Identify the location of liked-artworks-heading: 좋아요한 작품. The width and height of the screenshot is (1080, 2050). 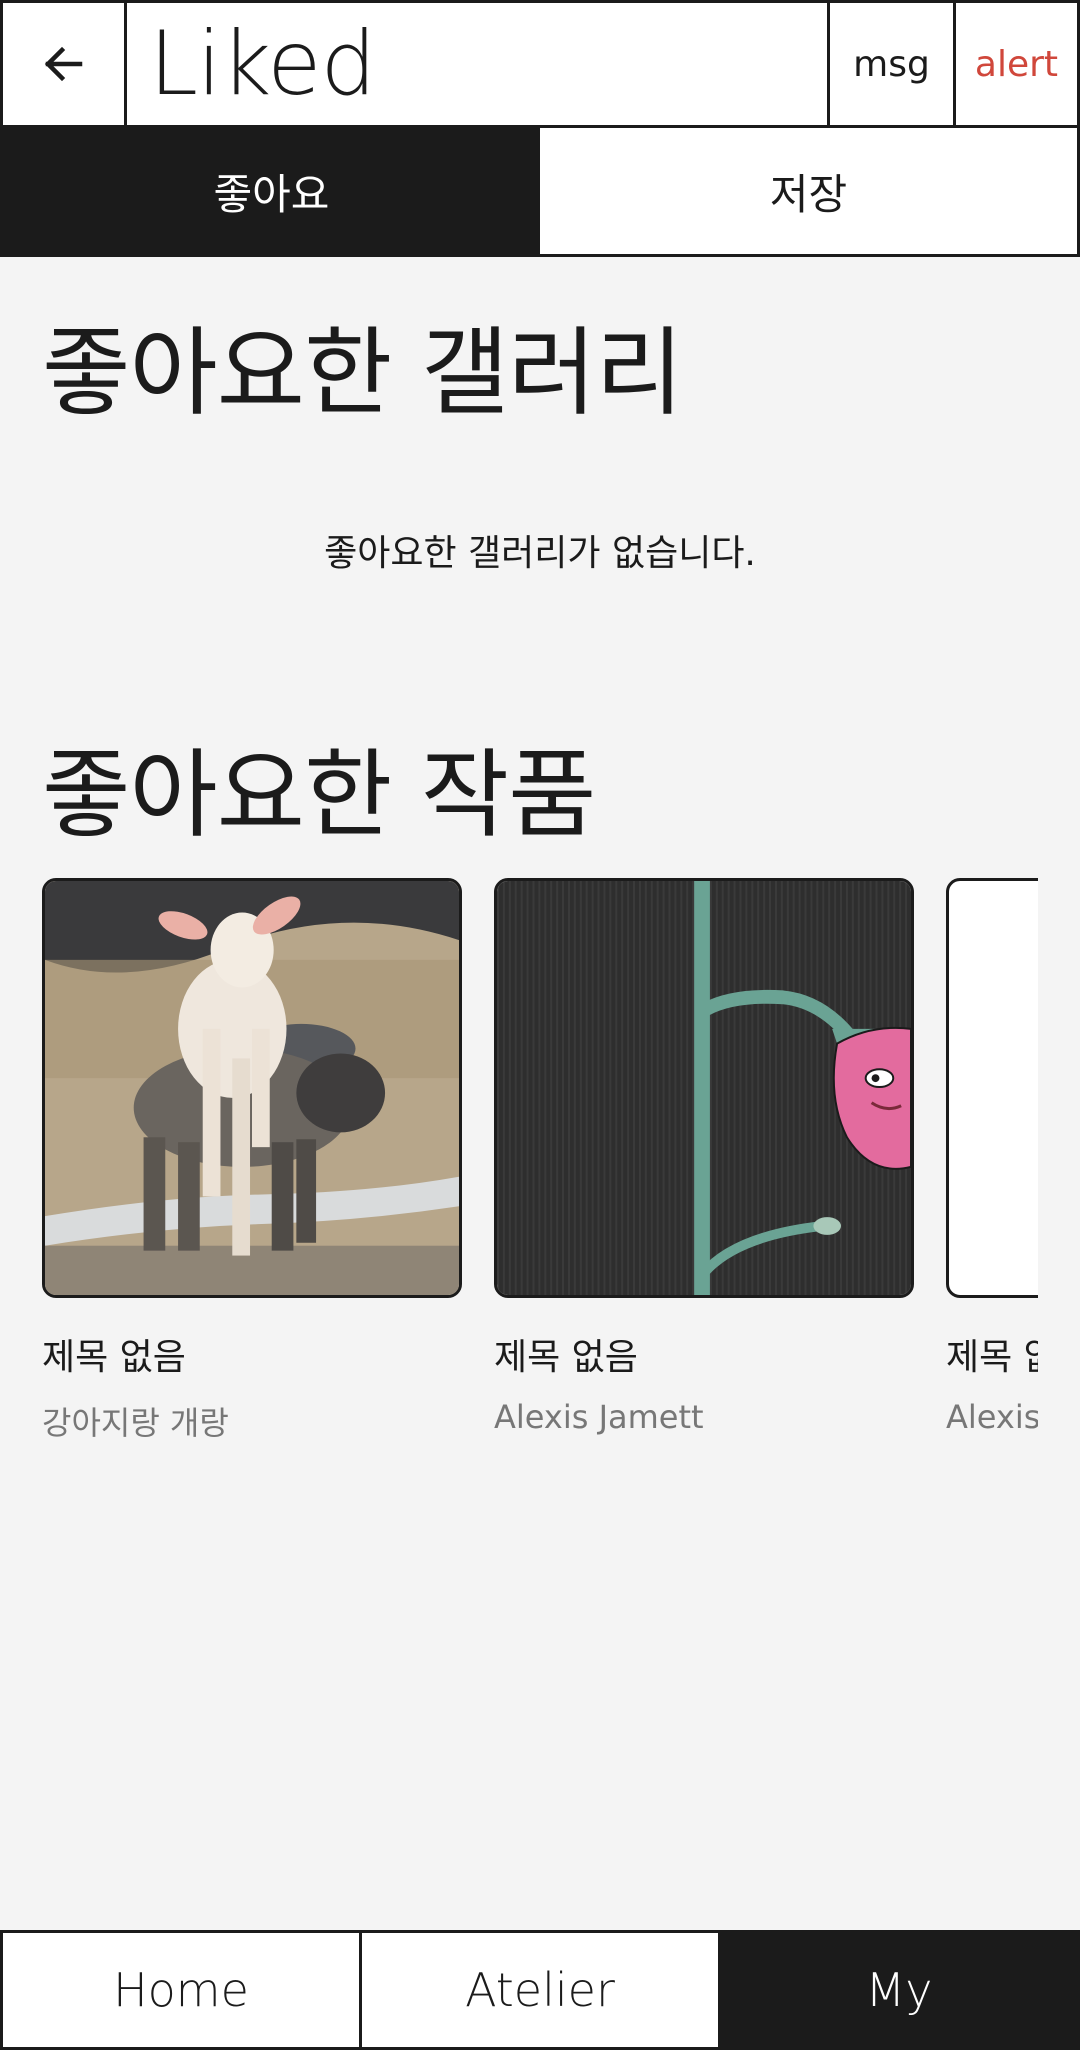
(319, 795).